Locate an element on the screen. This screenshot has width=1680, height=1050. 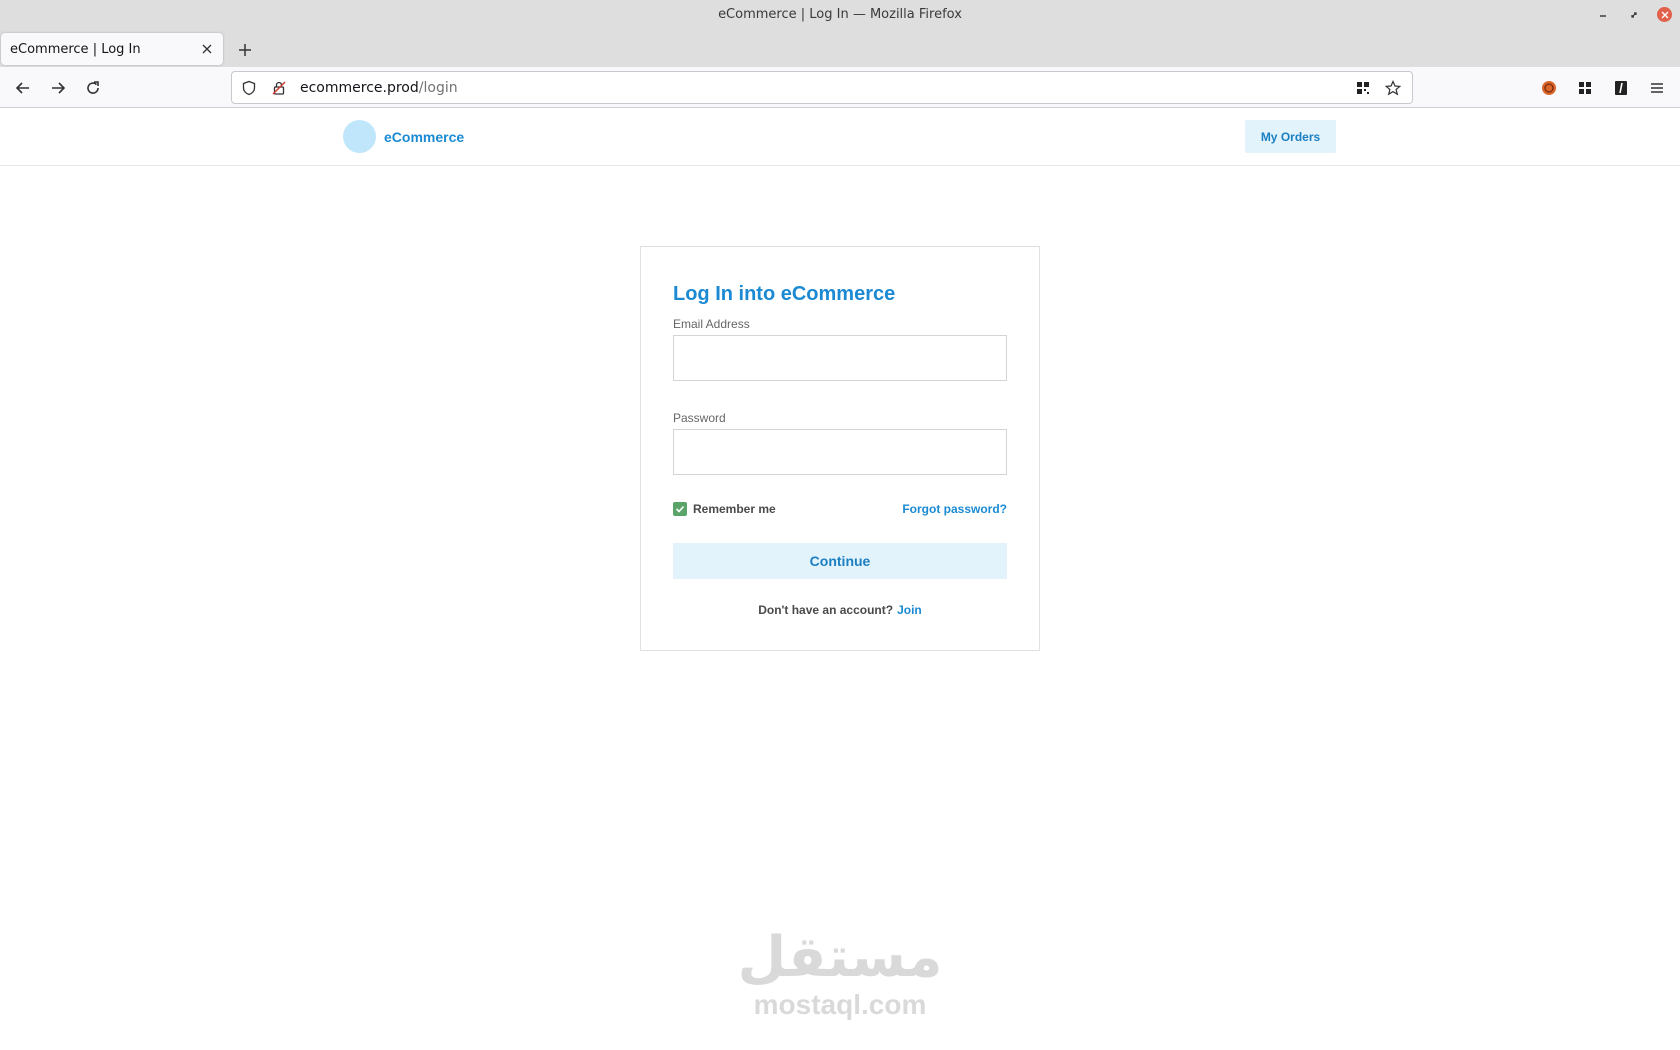
forward-button is located at coordinates (58, 88).